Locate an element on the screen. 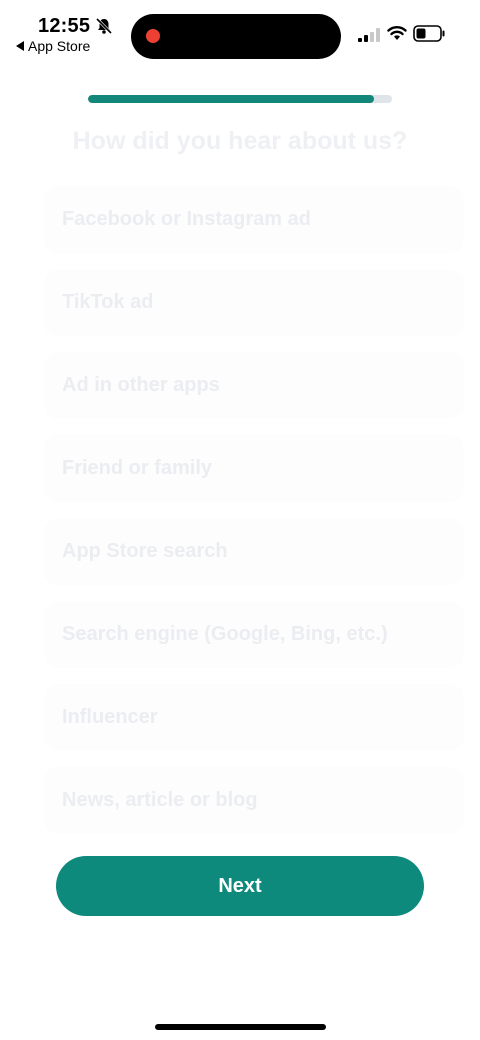 This screenshot has height=1040, width=480. option-label: Friend or family is located at coordinates (137, 468).